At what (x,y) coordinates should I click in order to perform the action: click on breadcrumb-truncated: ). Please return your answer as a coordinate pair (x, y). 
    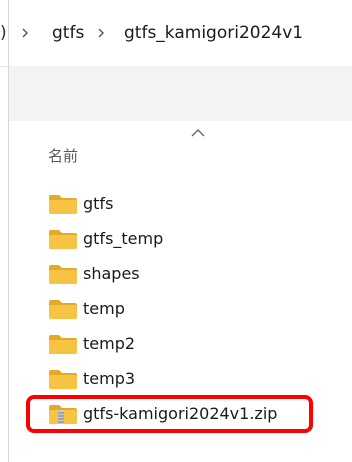
    Looking at the image, I should click on (3, 33).